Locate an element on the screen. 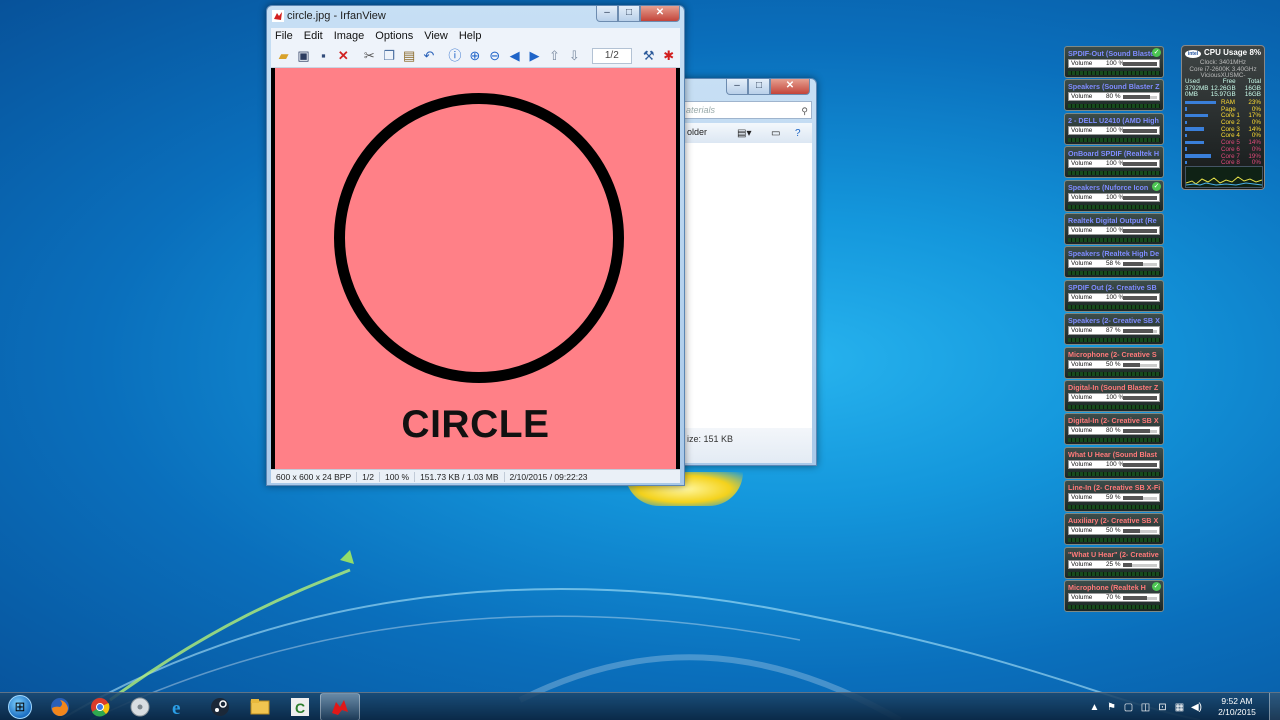  previous-icon: ◀ is located at coordinates (514, 56).